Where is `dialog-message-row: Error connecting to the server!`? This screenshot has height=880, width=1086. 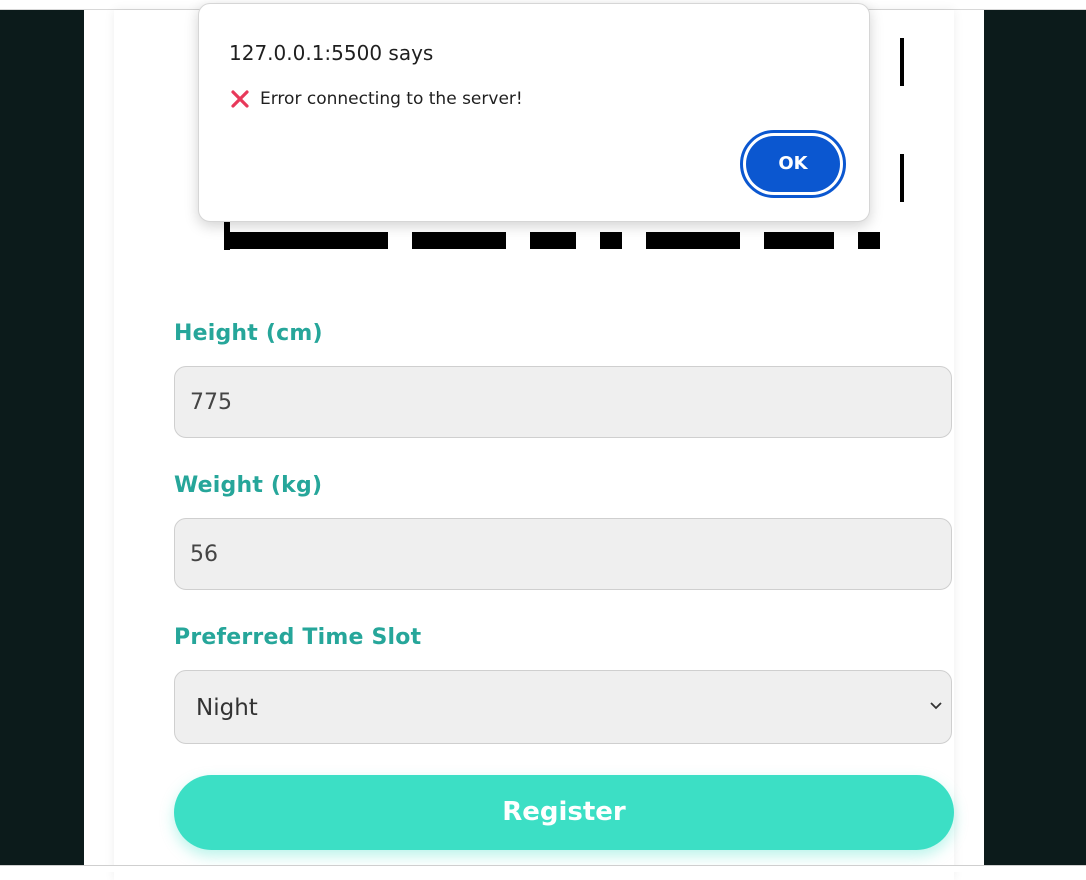 dialog-message-row: Error connecting to the server! is located at coordinates (376, 99).